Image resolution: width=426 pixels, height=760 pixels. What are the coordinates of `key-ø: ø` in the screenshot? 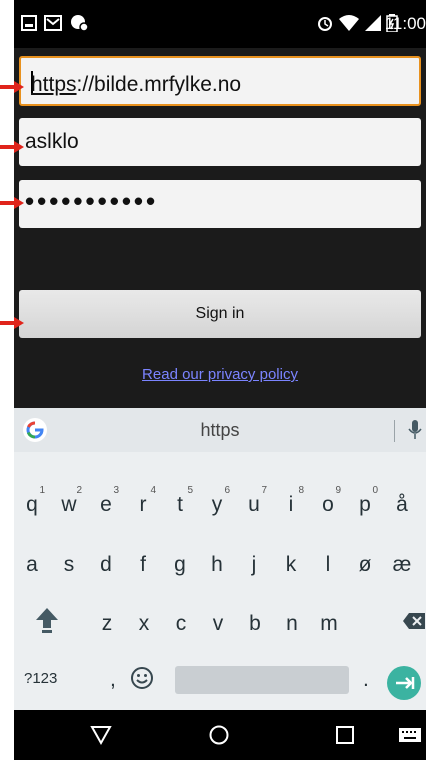 It's located at (365, 565).